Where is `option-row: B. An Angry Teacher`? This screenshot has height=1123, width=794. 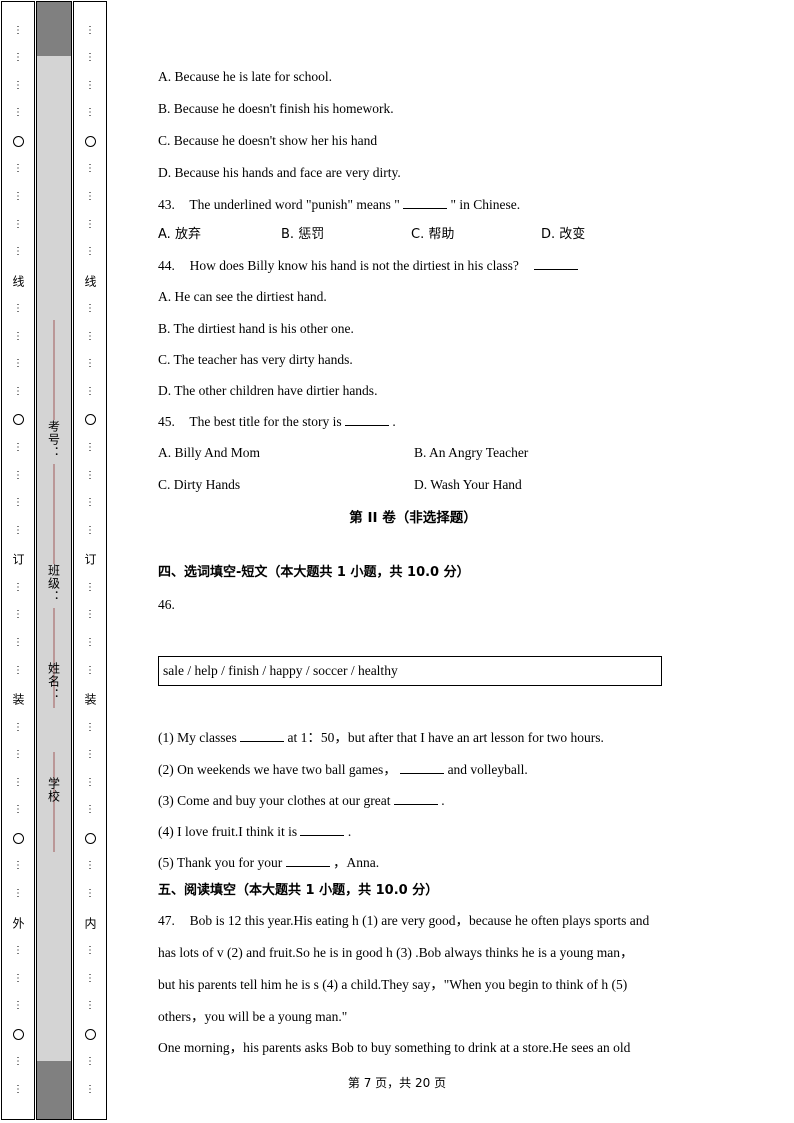
option-row: B. An Angry Teacher is located at coordinates (471, 453).